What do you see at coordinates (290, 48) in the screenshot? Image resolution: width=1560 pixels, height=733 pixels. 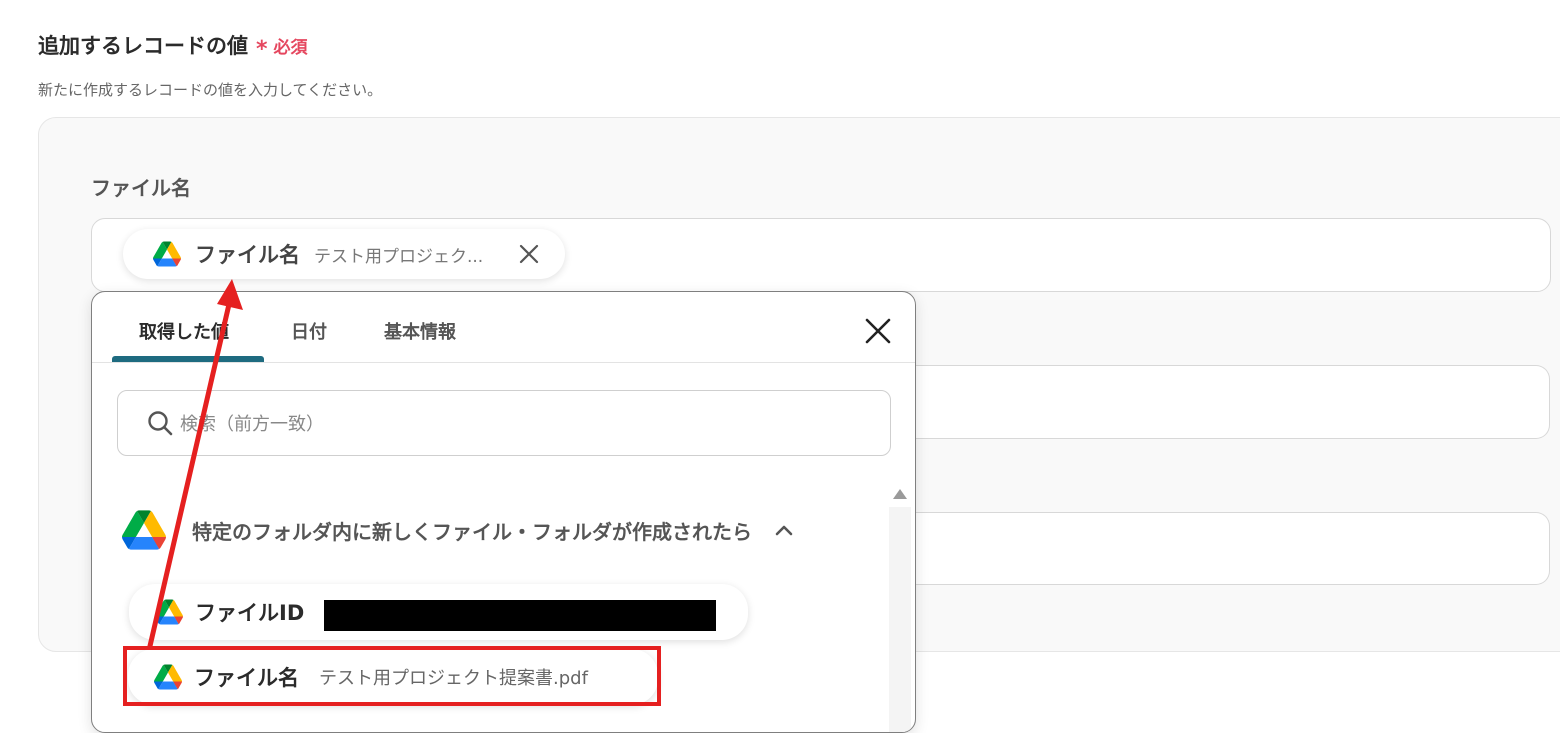 I see `required-label: 必須` at bounding box center [290, 48].